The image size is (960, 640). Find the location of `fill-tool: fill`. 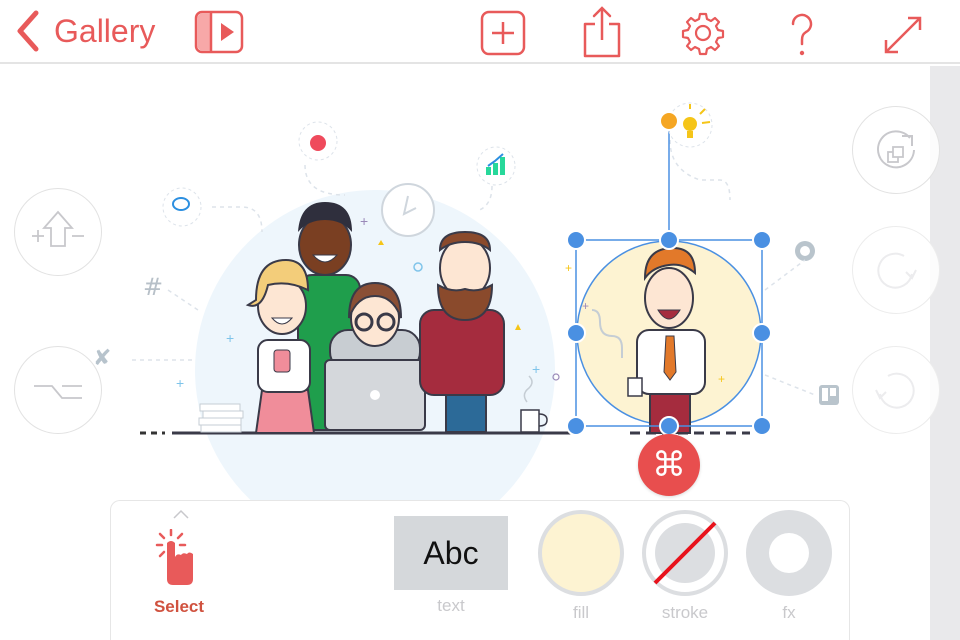

fill-tool: fill is located at coordinates (581, 566).